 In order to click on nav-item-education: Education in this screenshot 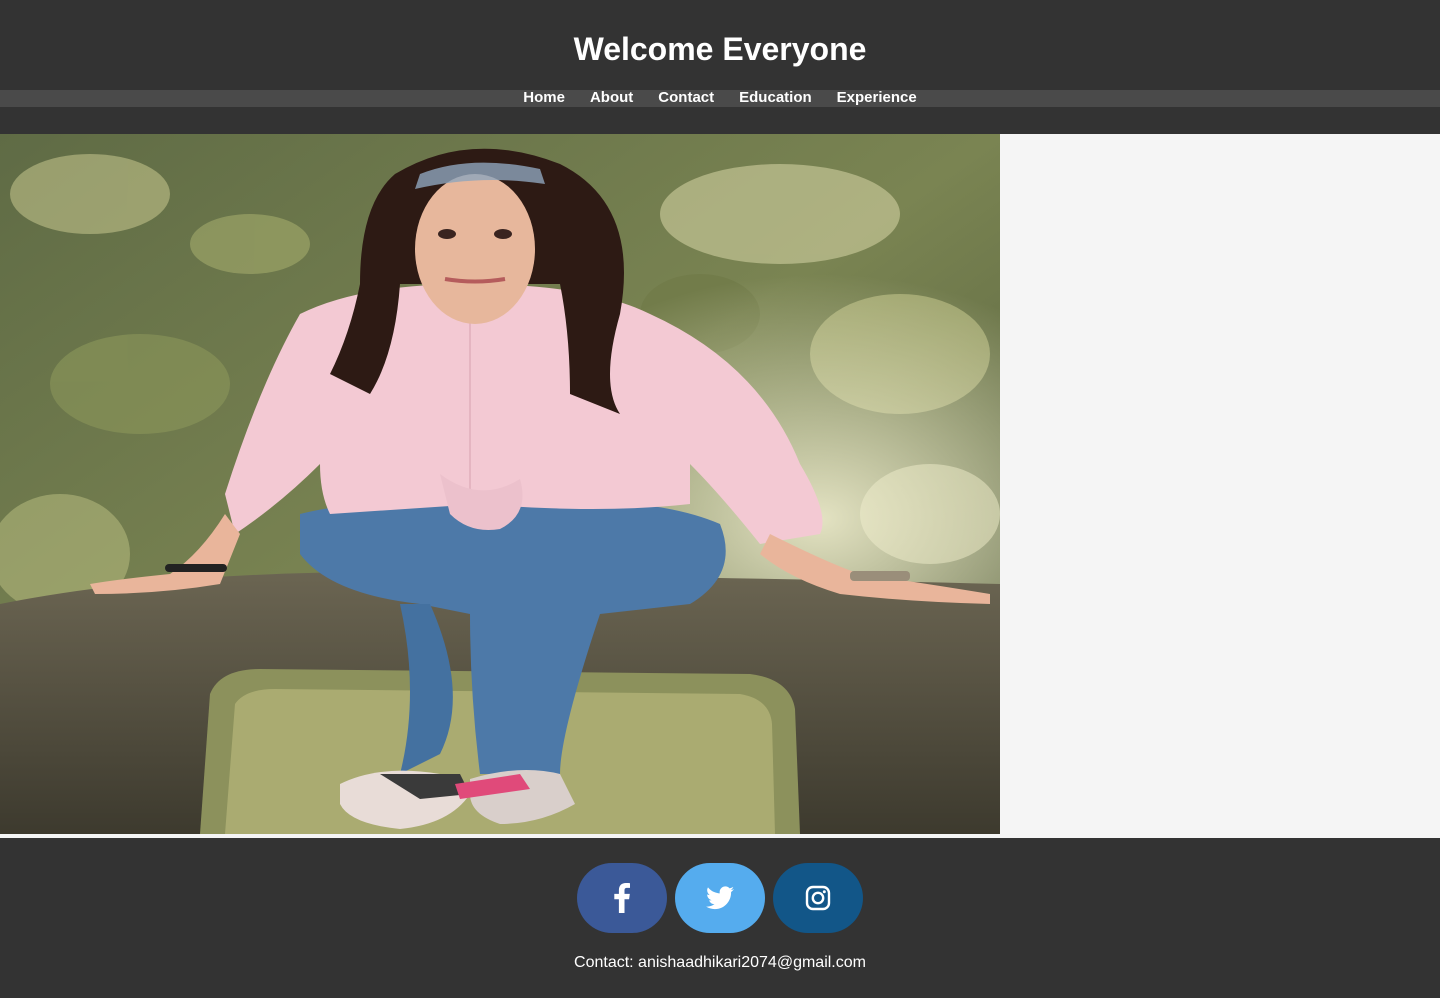, I will do `click(775, 98)`.